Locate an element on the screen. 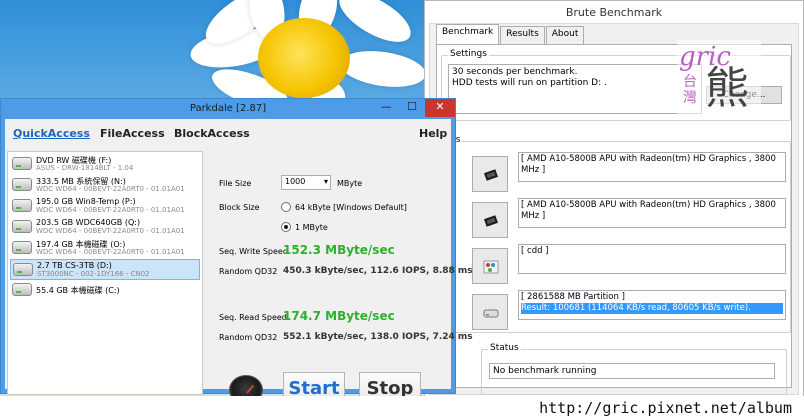 Image resolution: width=804 pixels, height=419 pixels. seq-read-value: 174.7 MByte/sec is located at coordinates (339, 316).